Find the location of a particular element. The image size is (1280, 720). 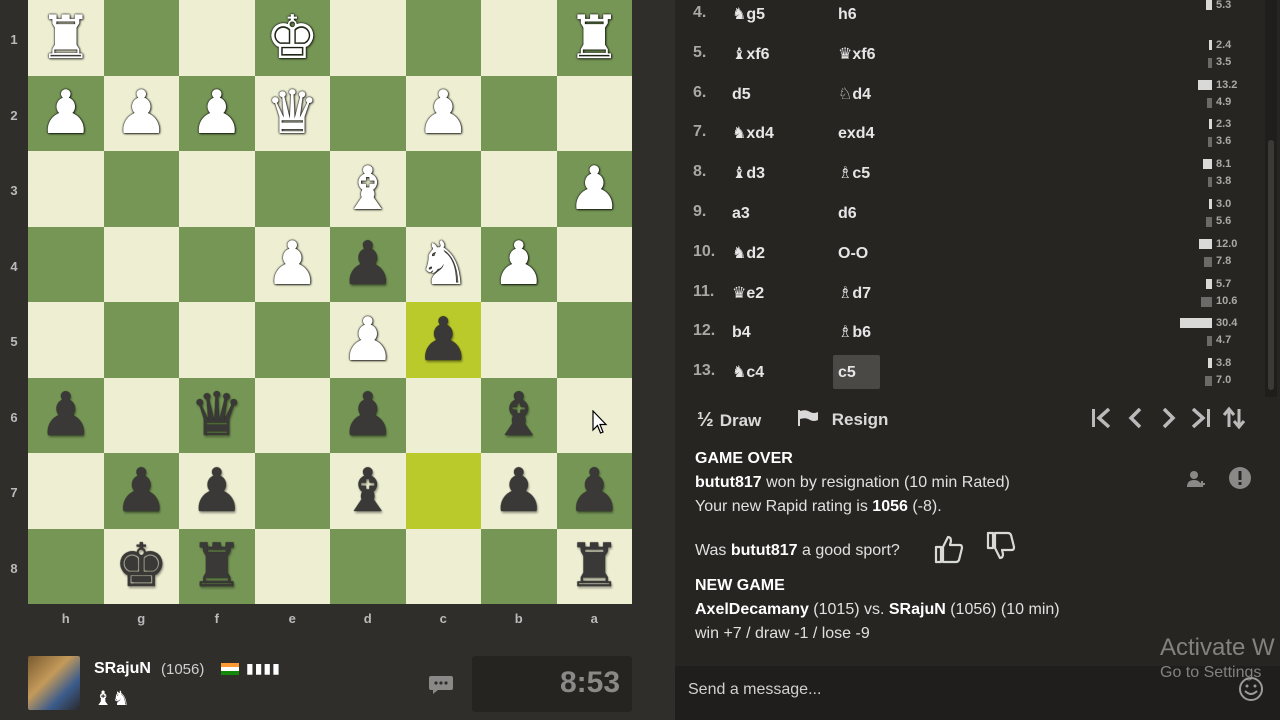

white-piece: ♚ is located at coordinates (292, 38).